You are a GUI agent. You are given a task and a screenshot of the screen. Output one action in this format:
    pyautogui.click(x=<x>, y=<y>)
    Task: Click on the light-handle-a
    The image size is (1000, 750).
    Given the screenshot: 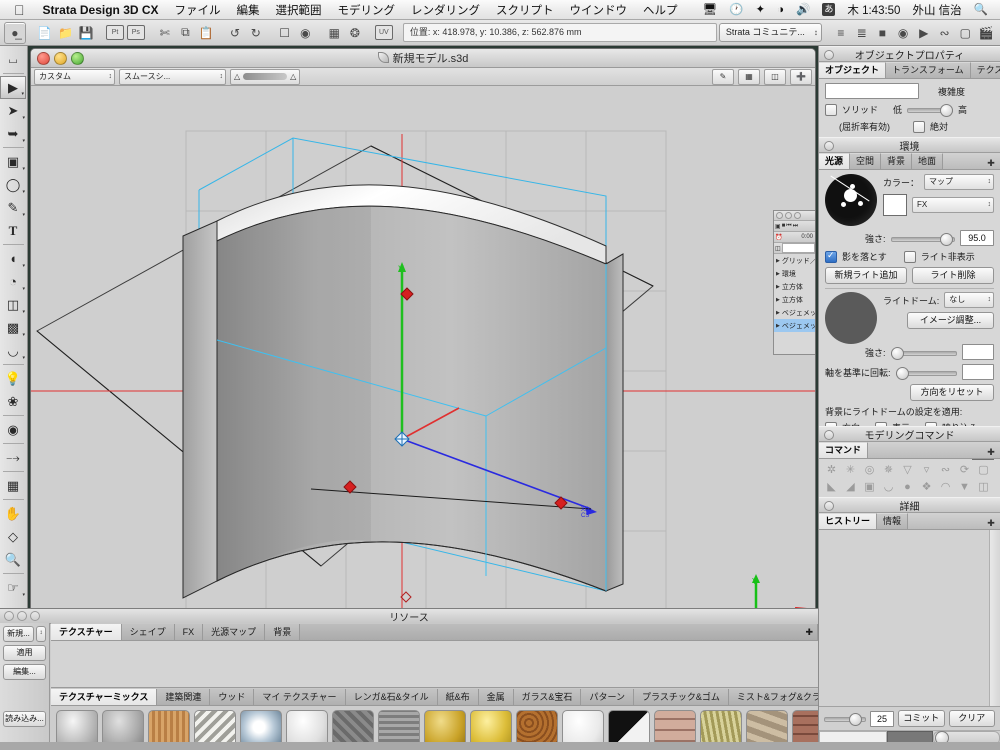 What is the action you would take?
    pyautogui.click(x=843, y=204)
    